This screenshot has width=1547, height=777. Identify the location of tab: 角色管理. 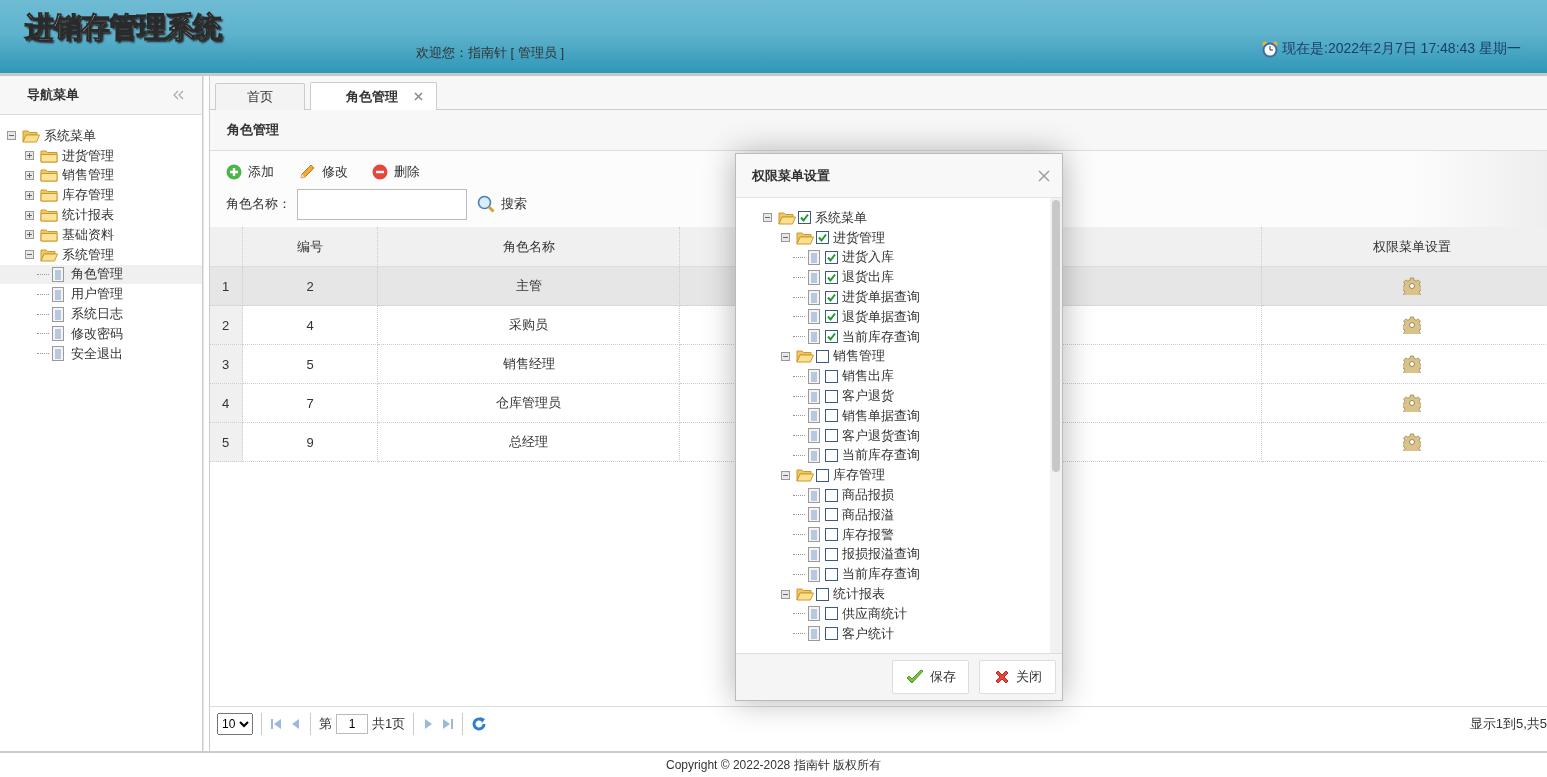
(373, 96).